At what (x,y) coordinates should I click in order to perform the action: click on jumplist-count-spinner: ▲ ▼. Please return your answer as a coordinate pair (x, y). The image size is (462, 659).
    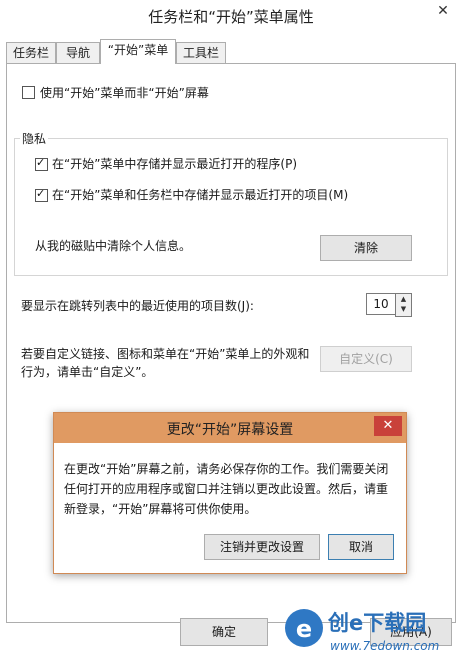
    Looking at the image, I should click on (403, 305).